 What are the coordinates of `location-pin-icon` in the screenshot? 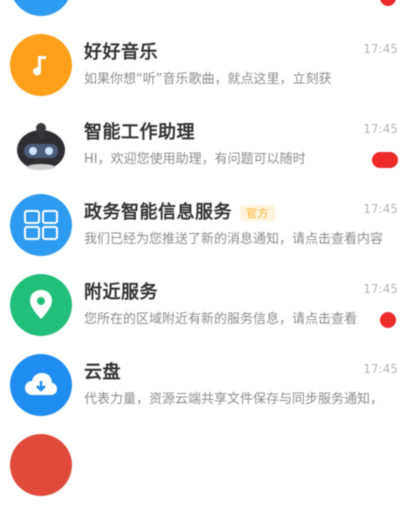 It's located at (41, 305).